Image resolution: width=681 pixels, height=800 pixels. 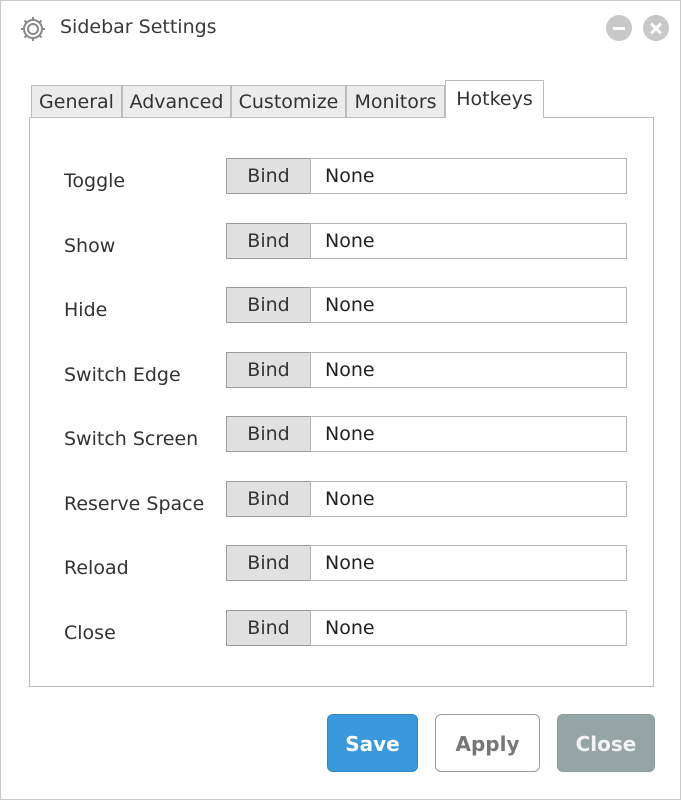 What do you see at coordinates (494, 99) in the screenshot?
I see `tab-hotkeys: Hotkeys` at bounding box center [494, 99].